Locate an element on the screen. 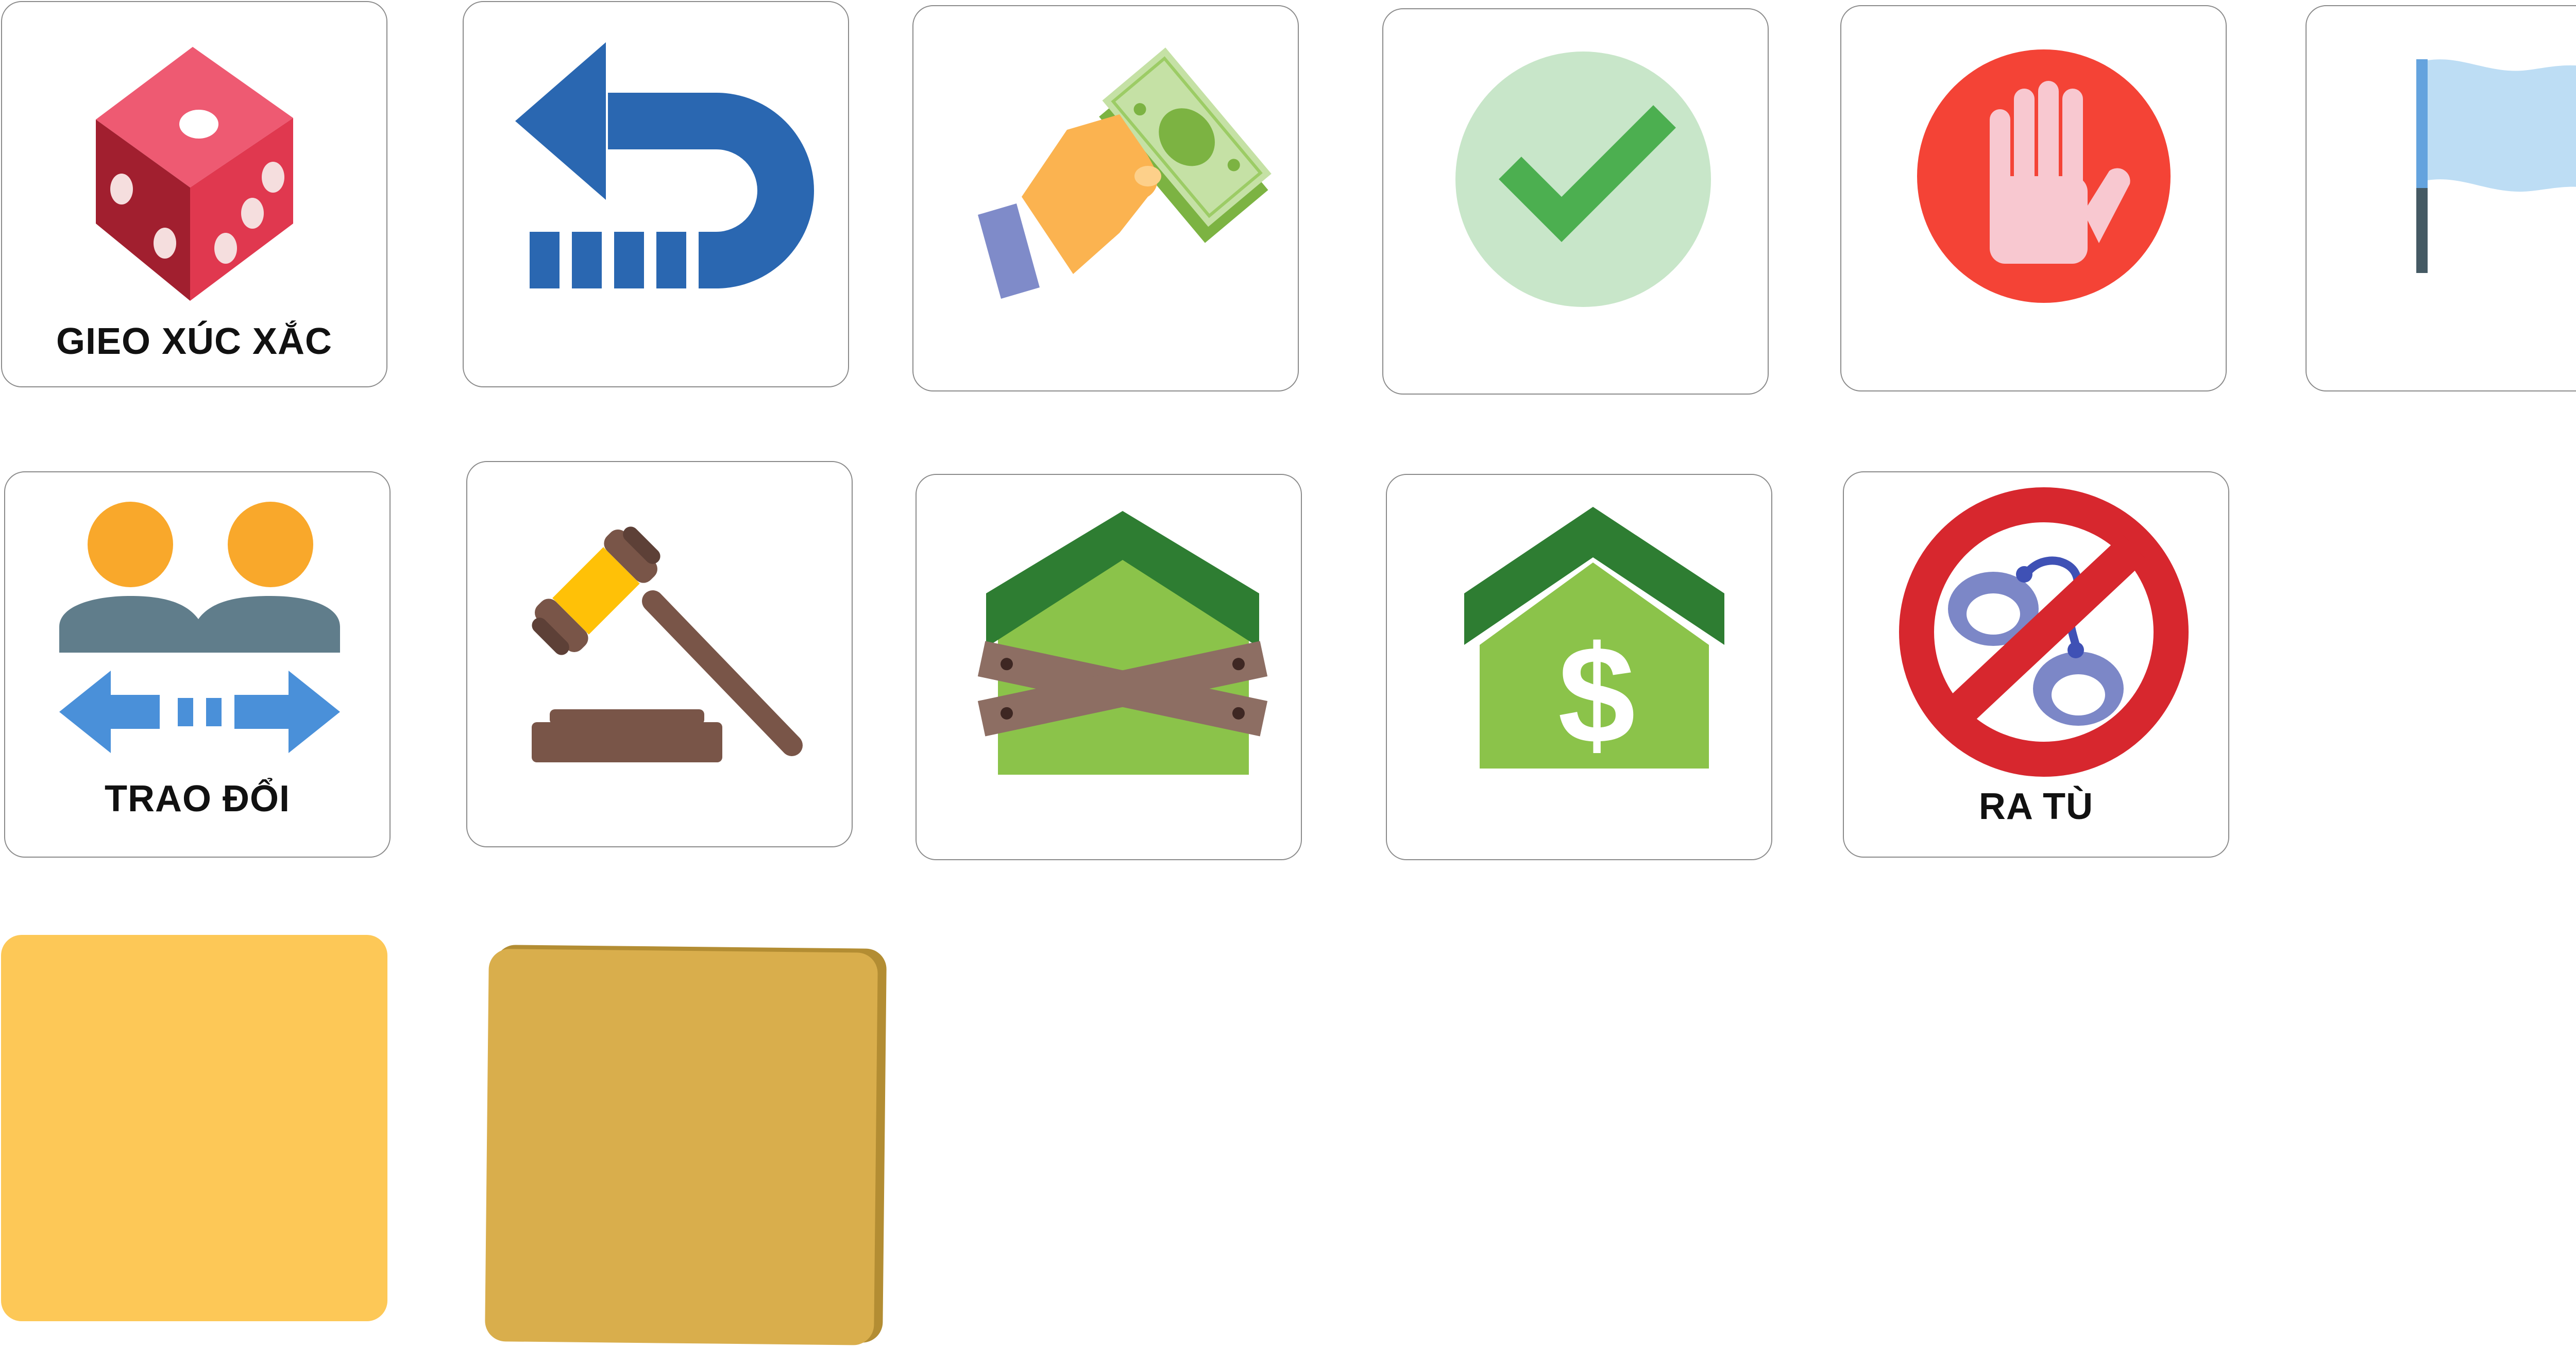 The width and height of the screenshot is (2576, 1348). sell-house-tile: $ is located at coordinates (1579, 667).